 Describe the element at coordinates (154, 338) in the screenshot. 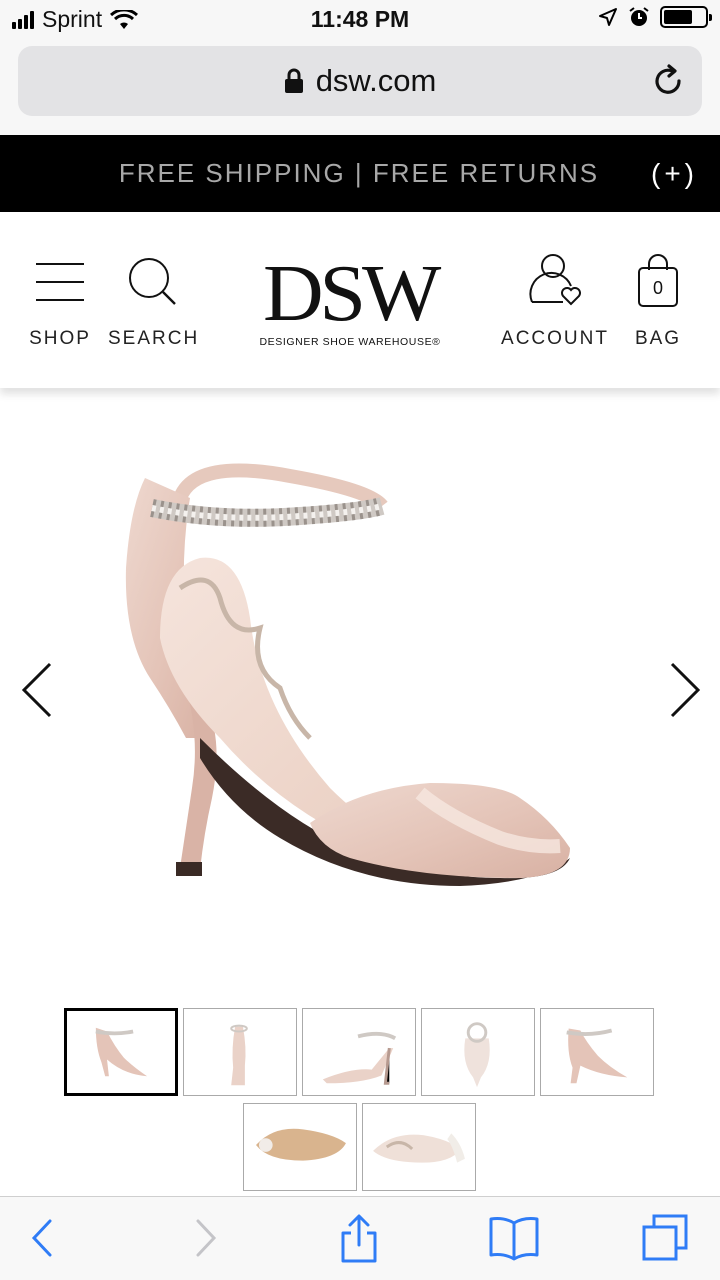

I see `search-label: SEARCH` at that location.